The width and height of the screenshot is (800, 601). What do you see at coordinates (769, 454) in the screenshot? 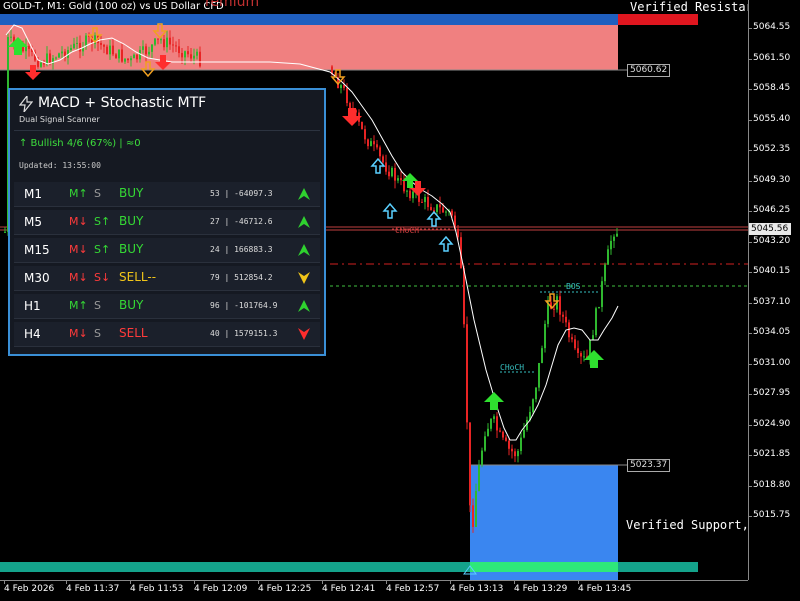
I see `price-tick-label: 5021.85` at bounding box center [769, 454].